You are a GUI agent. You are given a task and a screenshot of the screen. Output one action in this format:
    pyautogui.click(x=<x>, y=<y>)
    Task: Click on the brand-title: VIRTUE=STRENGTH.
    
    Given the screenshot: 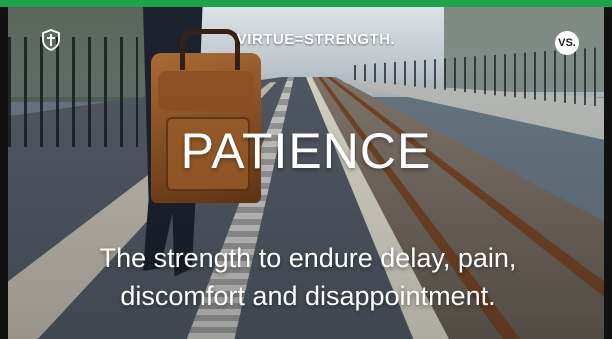 What is the action you would take?
    pyautogui.click(x=316, y=39)
    